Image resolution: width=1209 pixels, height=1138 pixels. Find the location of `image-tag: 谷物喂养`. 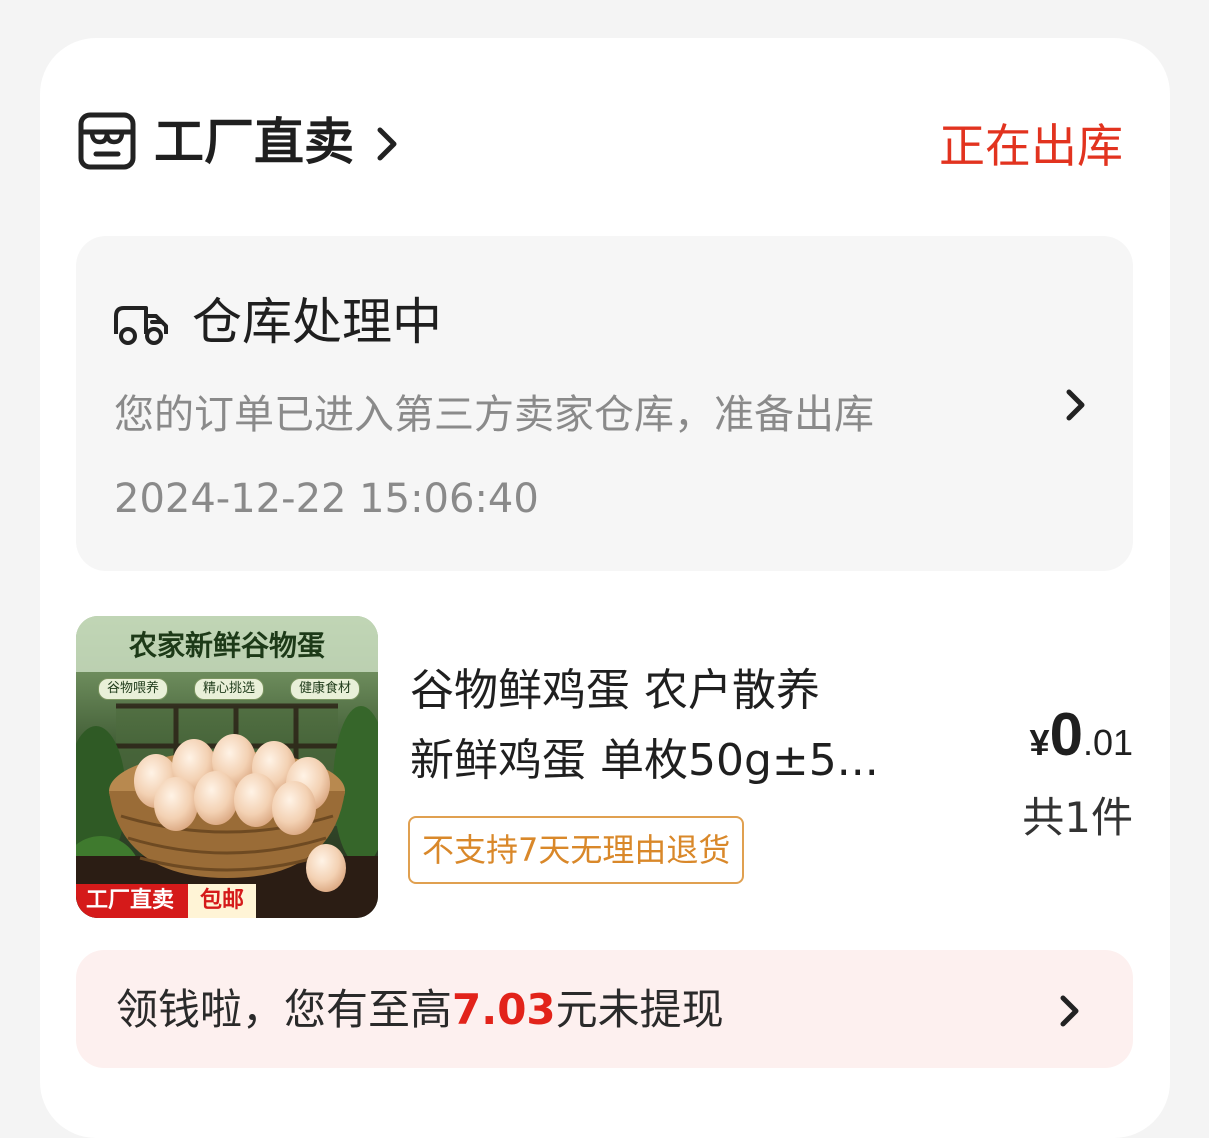

image-tag: 谷物喂养 is located at coordinates (133, 689).